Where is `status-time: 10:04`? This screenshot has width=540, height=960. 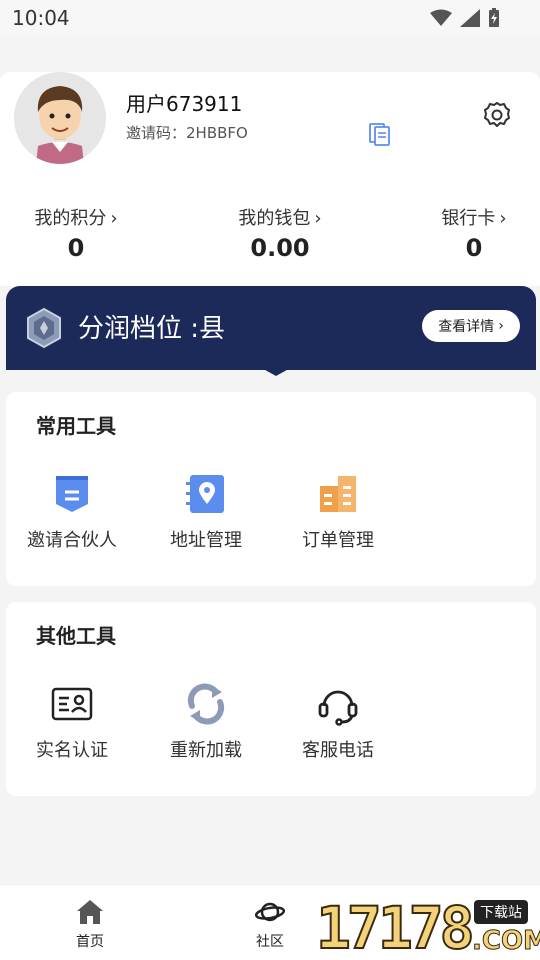
status-time: 10:04 is located at coordinates (41, 18).